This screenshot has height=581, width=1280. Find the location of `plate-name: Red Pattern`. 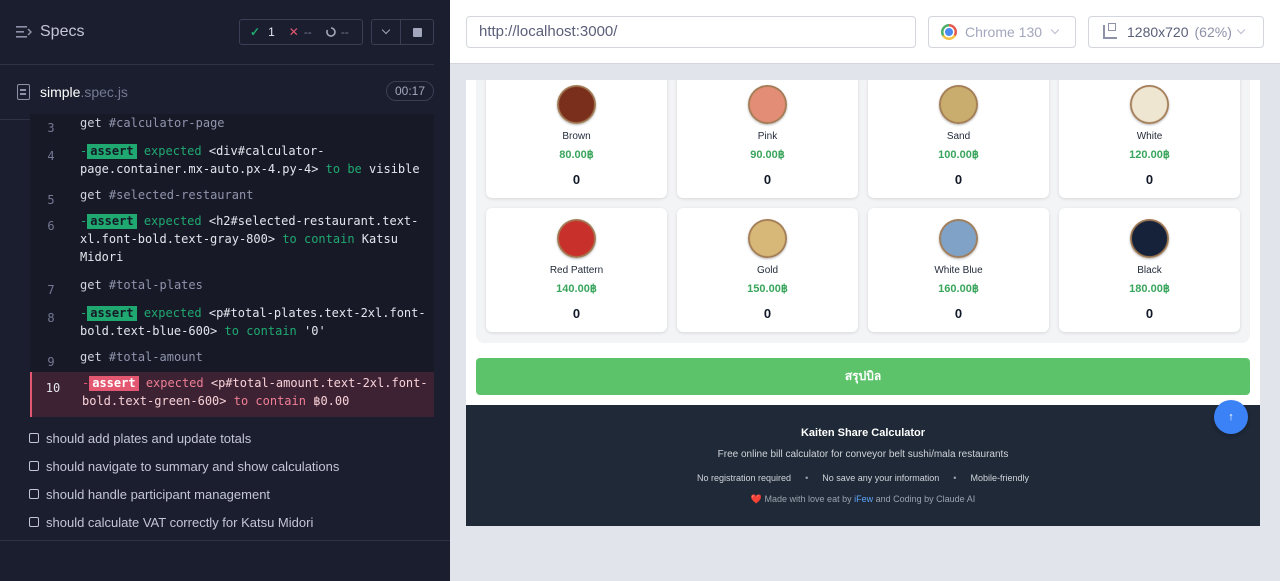

plate-name: Red Pattern is located at coordinates (576, 270).